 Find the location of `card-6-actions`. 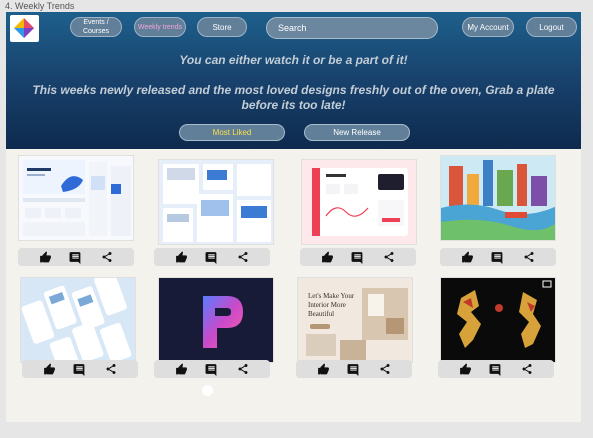

card-6-actions is located at coordinates (212, 369).